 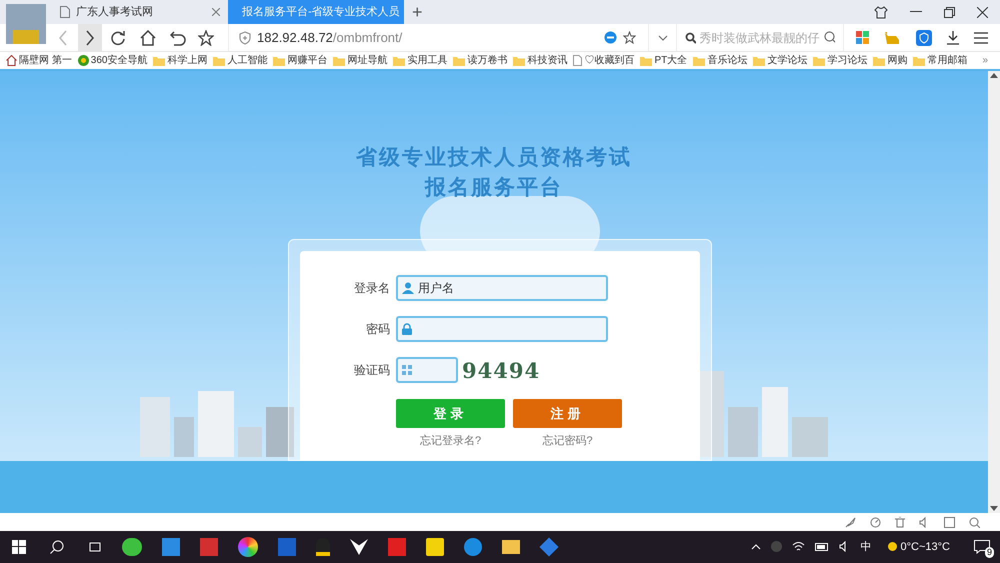 I want to click on forward-icon, so click(x=90, y=38).